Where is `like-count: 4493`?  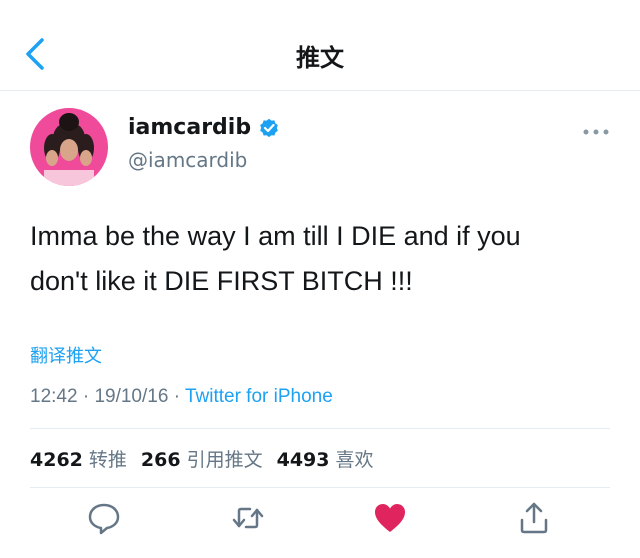 like-count: 4493 is located at coordinates (303, 460).